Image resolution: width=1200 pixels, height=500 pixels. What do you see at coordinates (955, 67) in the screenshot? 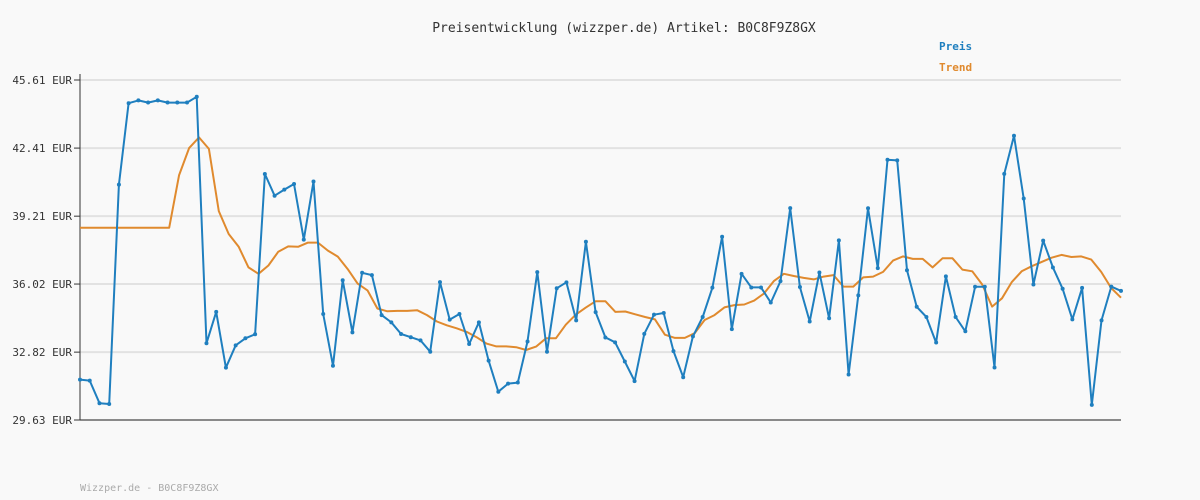
I see `legend-trend: Trend` at bounding box center [955, 67].